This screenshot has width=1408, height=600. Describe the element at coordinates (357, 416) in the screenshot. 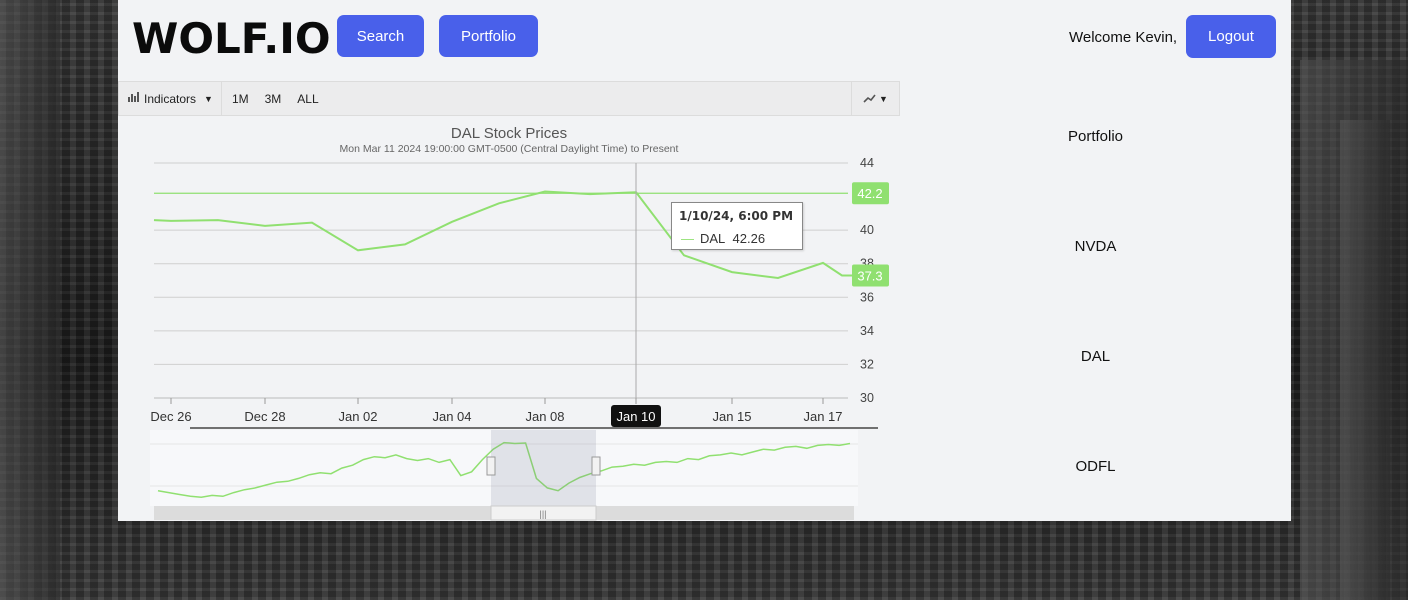

I see `x-tick-label: Jan 02` at that location.